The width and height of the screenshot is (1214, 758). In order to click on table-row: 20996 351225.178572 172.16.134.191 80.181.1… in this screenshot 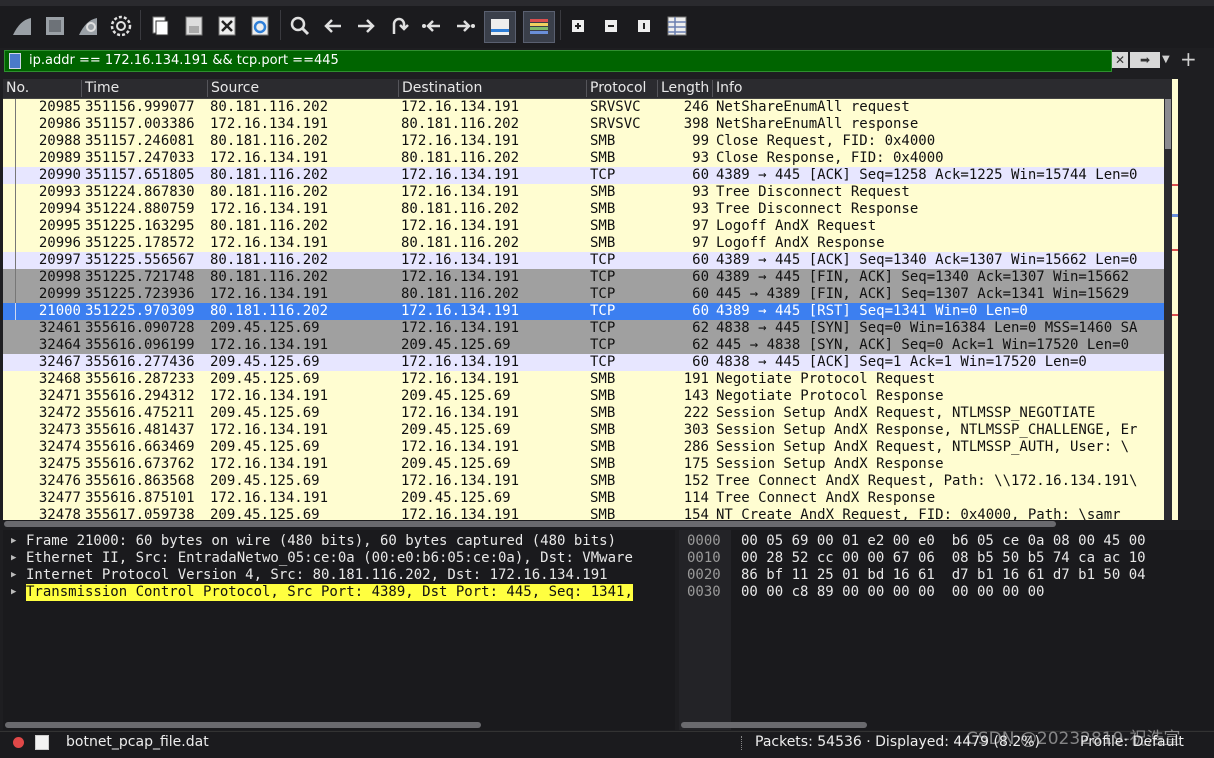, I will do `click(583, 243)`.